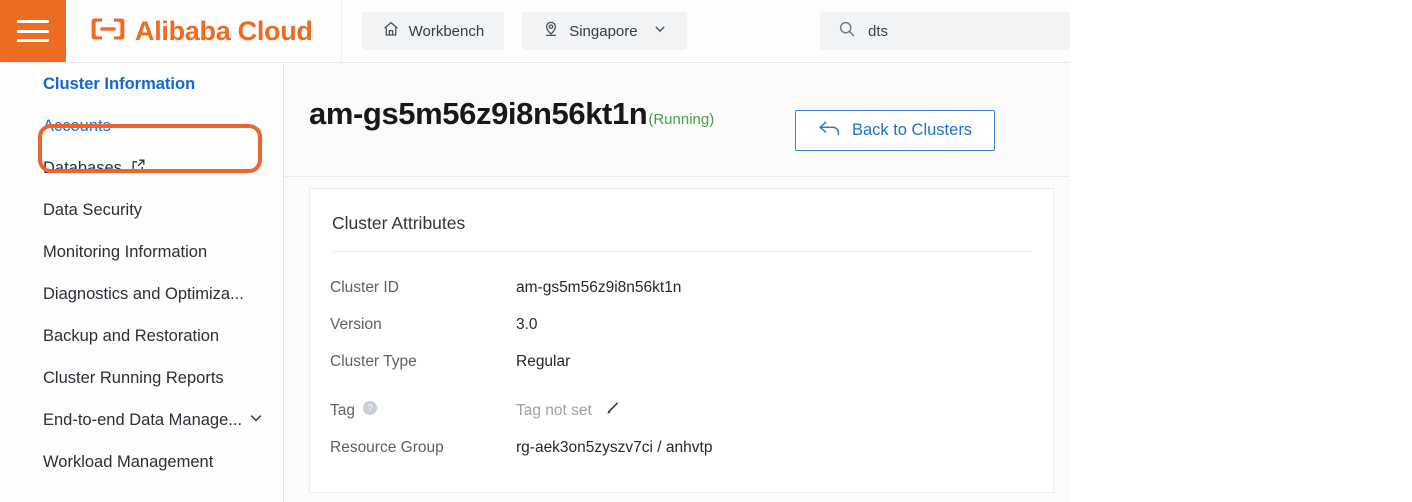 This screenshot has height=502, width=1412. What do you see at coordinates (683, 361) in the screenshot?
I see `table-row: Cluster Type Regular` at bounding box center [683, 361].